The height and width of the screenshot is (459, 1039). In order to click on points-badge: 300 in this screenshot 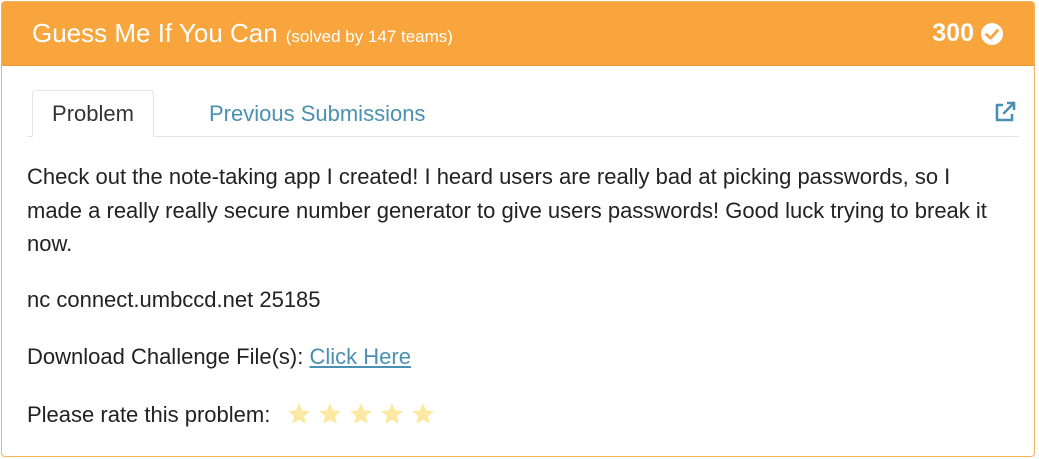, I will do `click(968, 33)`.